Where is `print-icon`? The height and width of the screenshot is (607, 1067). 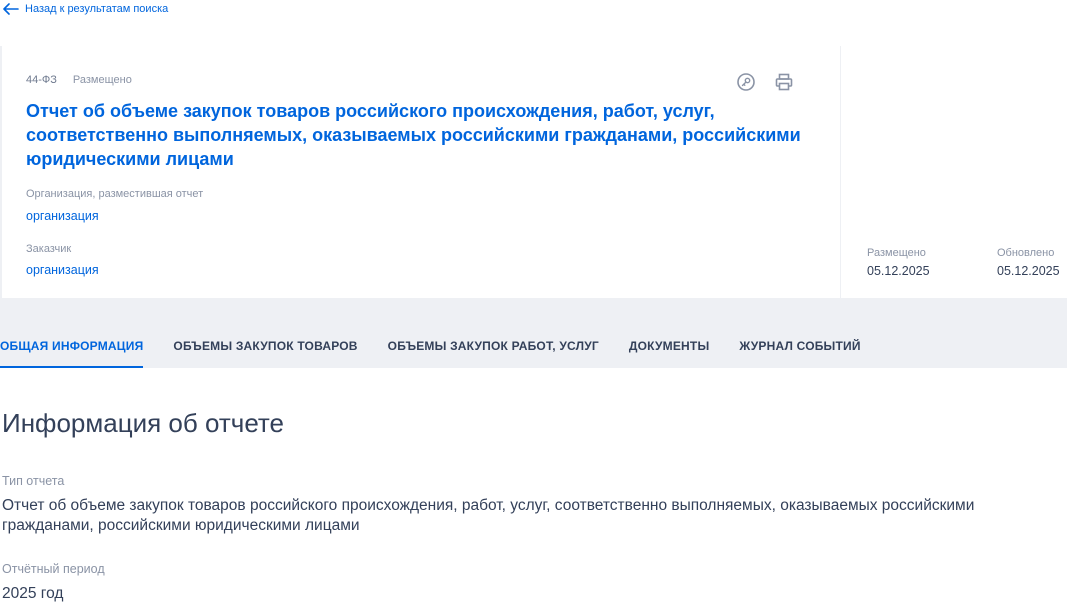
print-icon is located at coordinates (784, 82).